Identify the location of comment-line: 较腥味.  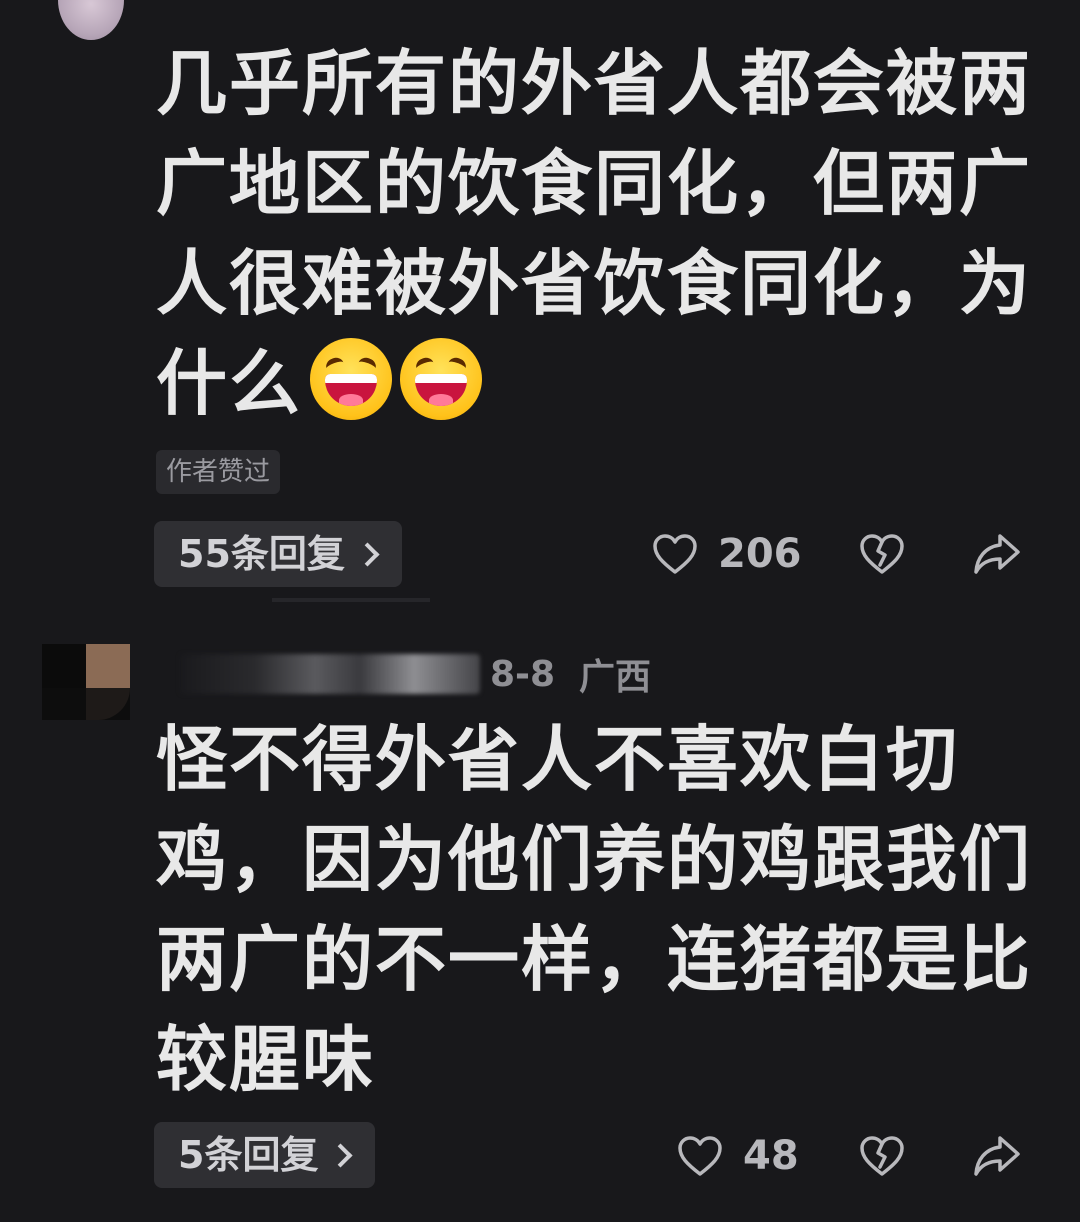
(266, 1059).